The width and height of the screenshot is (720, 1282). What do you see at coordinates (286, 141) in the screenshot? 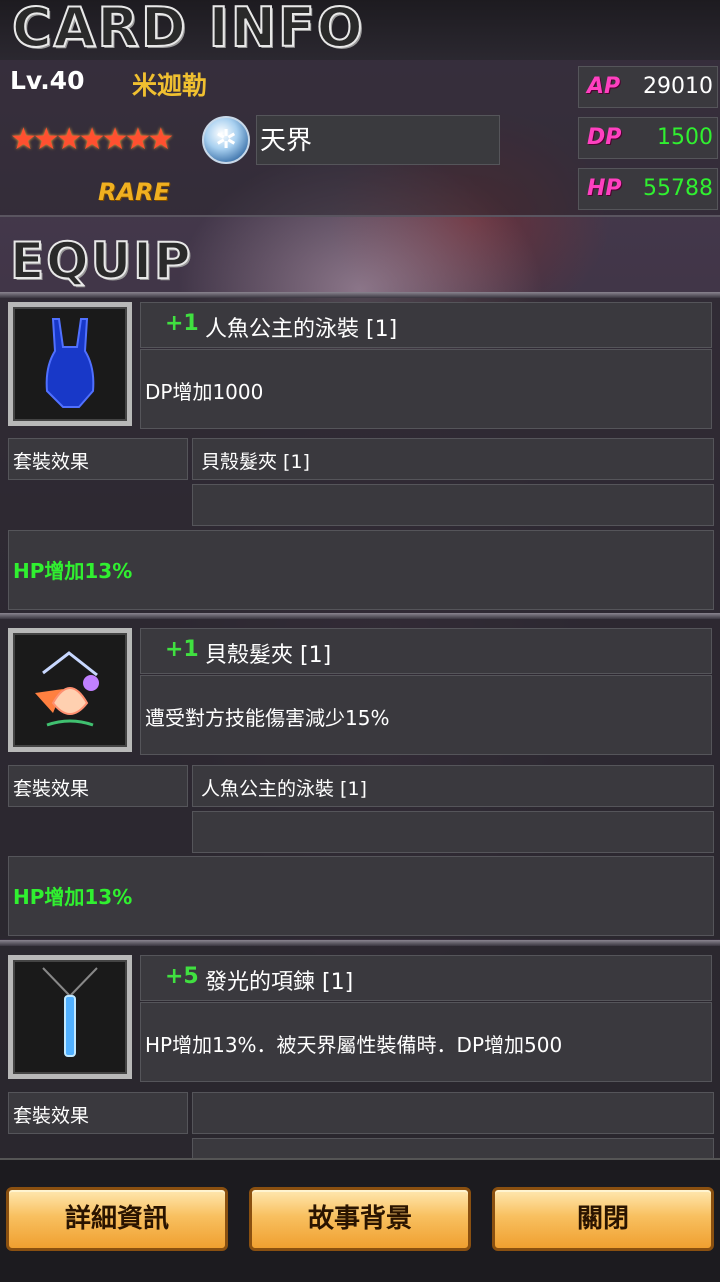
I see `element-label: 天界` at bounding box center [286, 141].